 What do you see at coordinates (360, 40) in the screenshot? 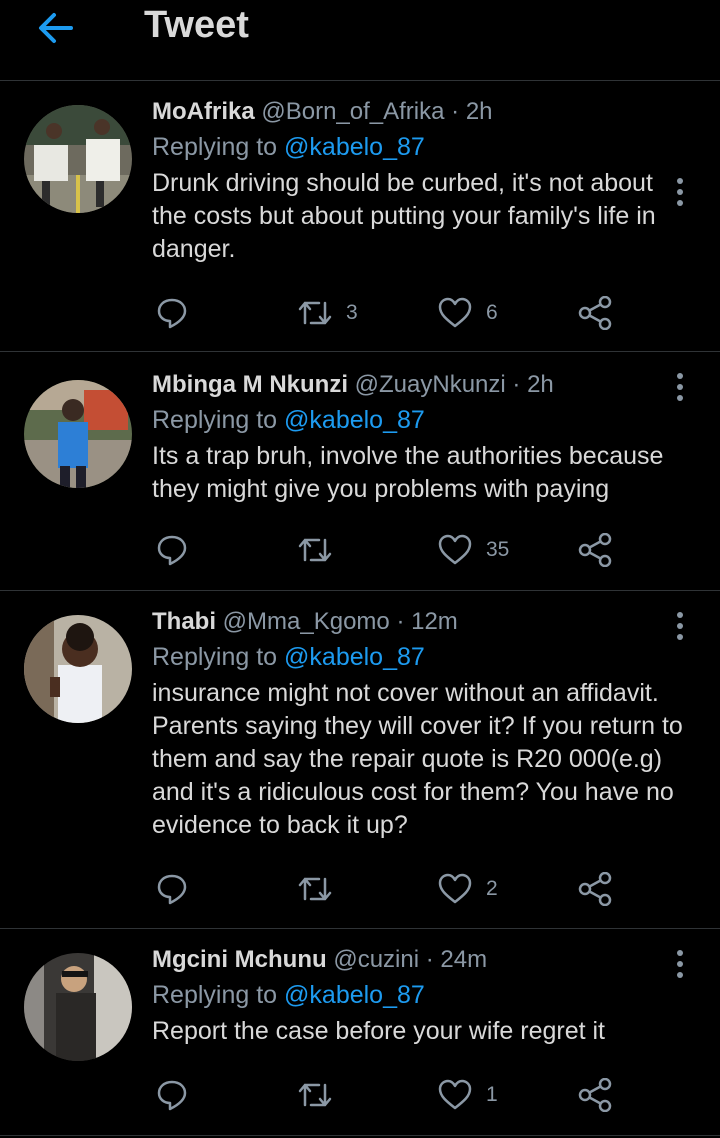
I see `top-bar: Tweet` at bounding box center [360, 40].